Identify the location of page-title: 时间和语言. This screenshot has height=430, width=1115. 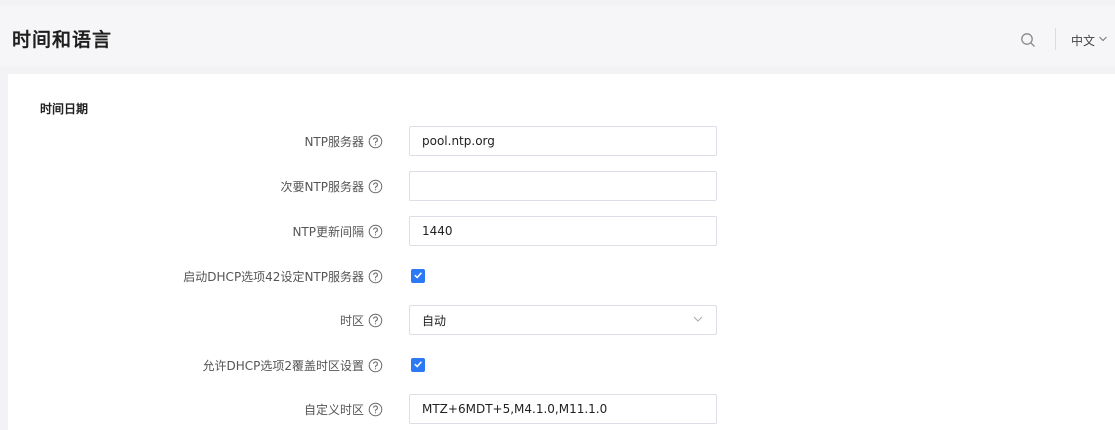
(62, 40).